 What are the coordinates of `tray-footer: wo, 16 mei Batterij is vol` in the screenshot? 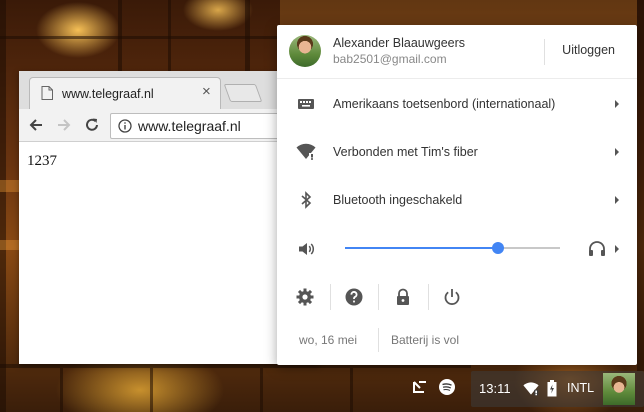 It's located at (457, 340).